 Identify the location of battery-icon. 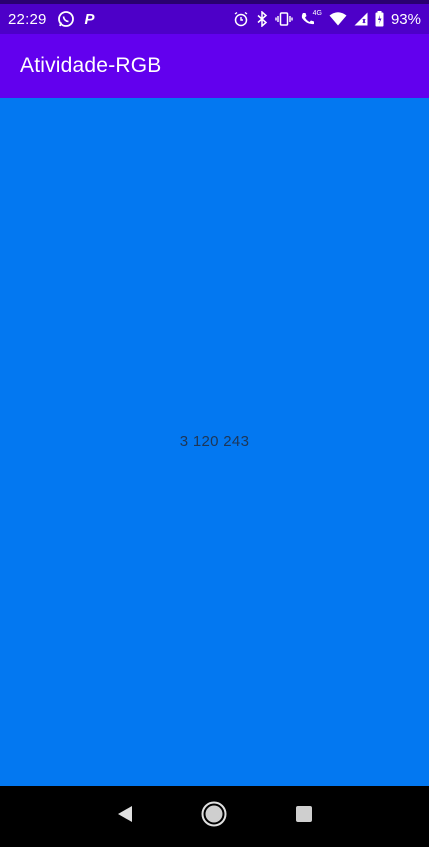
(379, 19).